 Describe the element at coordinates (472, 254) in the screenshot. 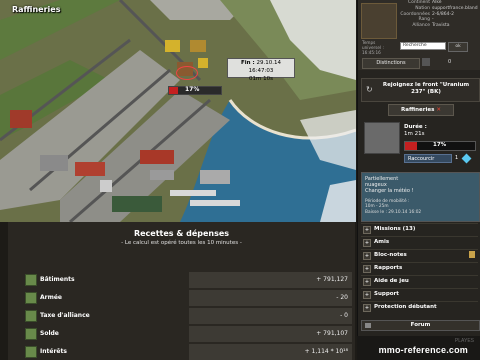

I see `note-icon` at that location.